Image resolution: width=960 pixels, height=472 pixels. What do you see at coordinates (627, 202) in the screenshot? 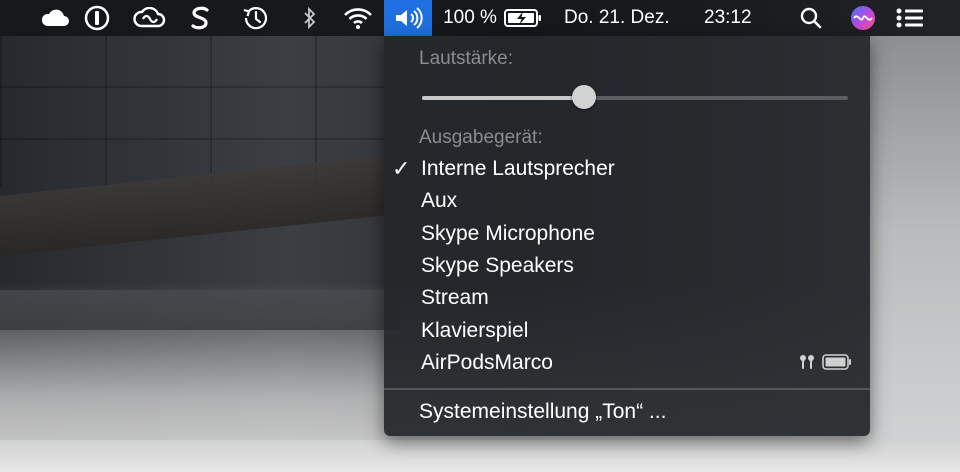
I see `output-device-item: Aux` at bounding box center [627, 202].